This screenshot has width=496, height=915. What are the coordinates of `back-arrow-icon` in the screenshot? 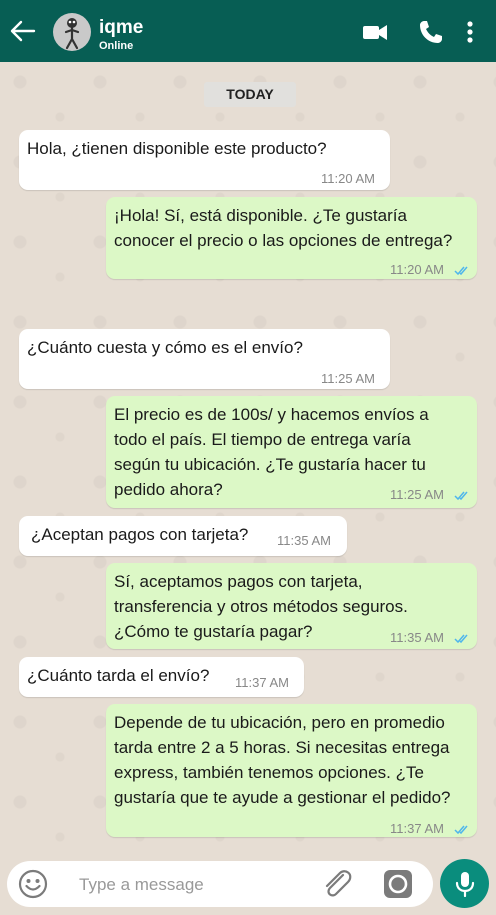 It's located at (22, 31).